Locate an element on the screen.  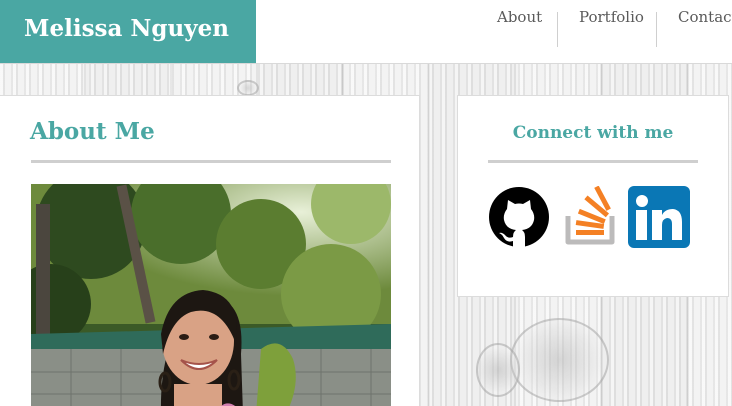
site-brand: Melissa Nguyen is located at coordinates (128, 31).